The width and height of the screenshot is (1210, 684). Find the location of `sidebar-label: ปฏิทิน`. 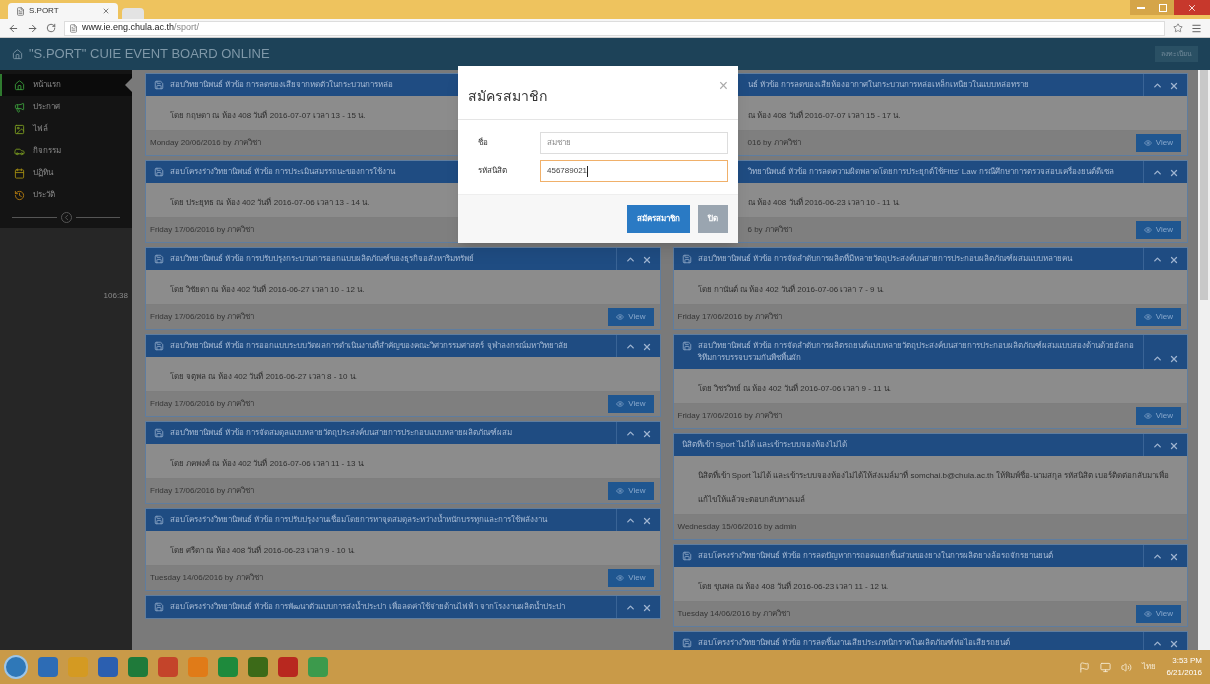

sidebar-label: ปฏิทิน is located at coordinates (43, 173).